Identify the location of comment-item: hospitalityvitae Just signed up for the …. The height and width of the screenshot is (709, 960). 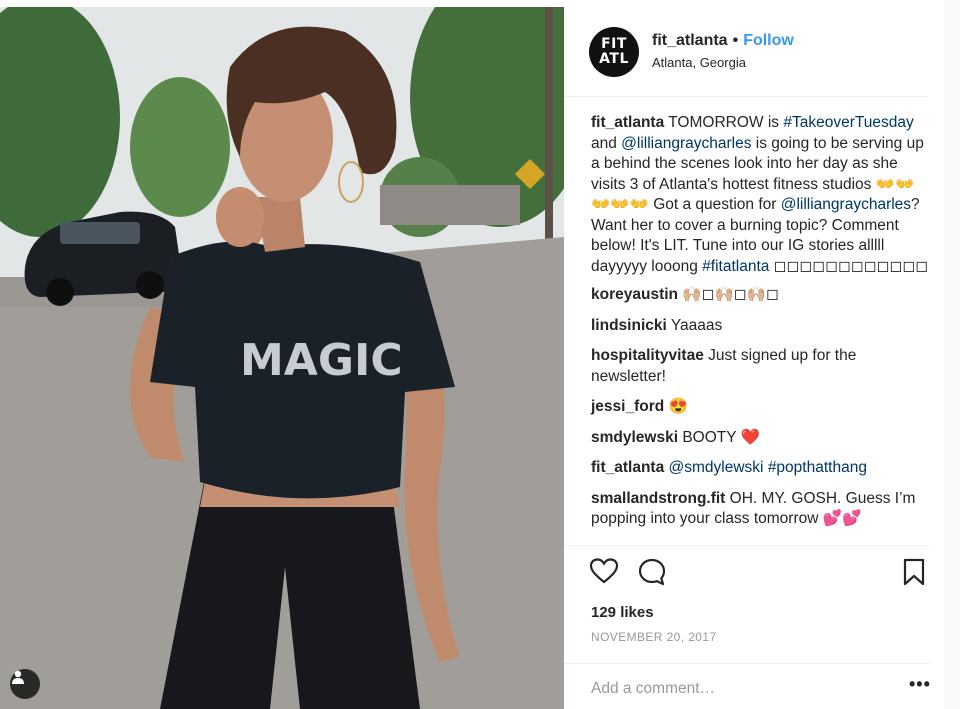
(761, 366).